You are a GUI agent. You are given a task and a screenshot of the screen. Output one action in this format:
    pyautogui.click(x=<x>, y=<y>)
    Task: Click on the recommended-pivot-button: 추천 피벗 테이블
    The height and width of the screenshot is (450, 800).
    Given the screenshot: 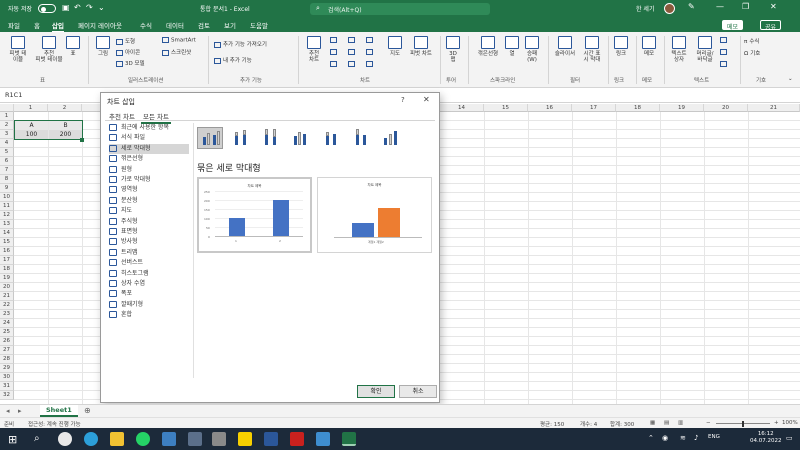 What is the action you would take?
    pyautogui.click(x=49, y=49)
    